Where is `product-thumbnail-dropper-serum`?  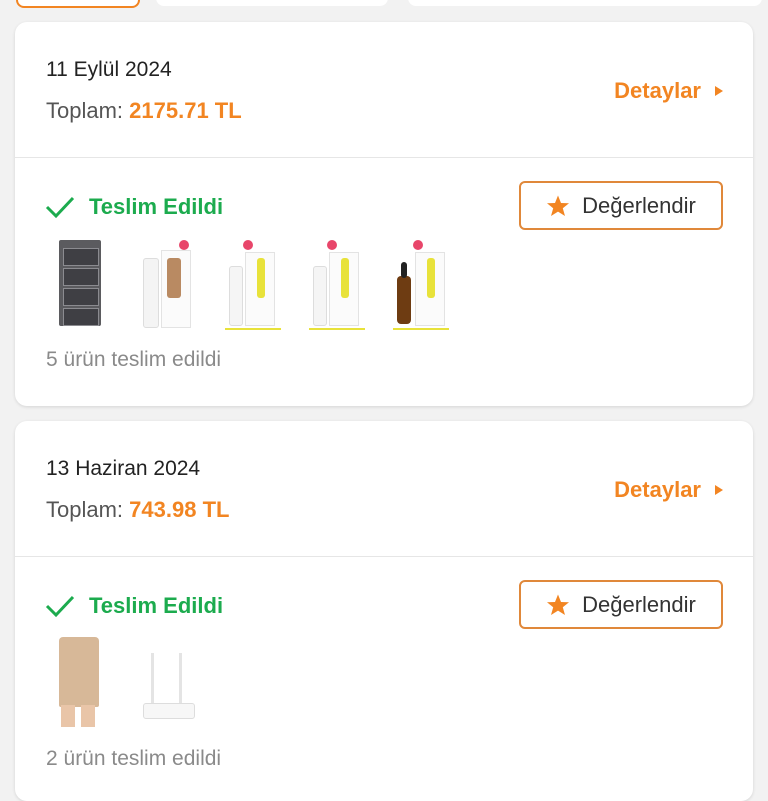
product-thumbnail-dropper-serum is located at coordinates (420, 284).